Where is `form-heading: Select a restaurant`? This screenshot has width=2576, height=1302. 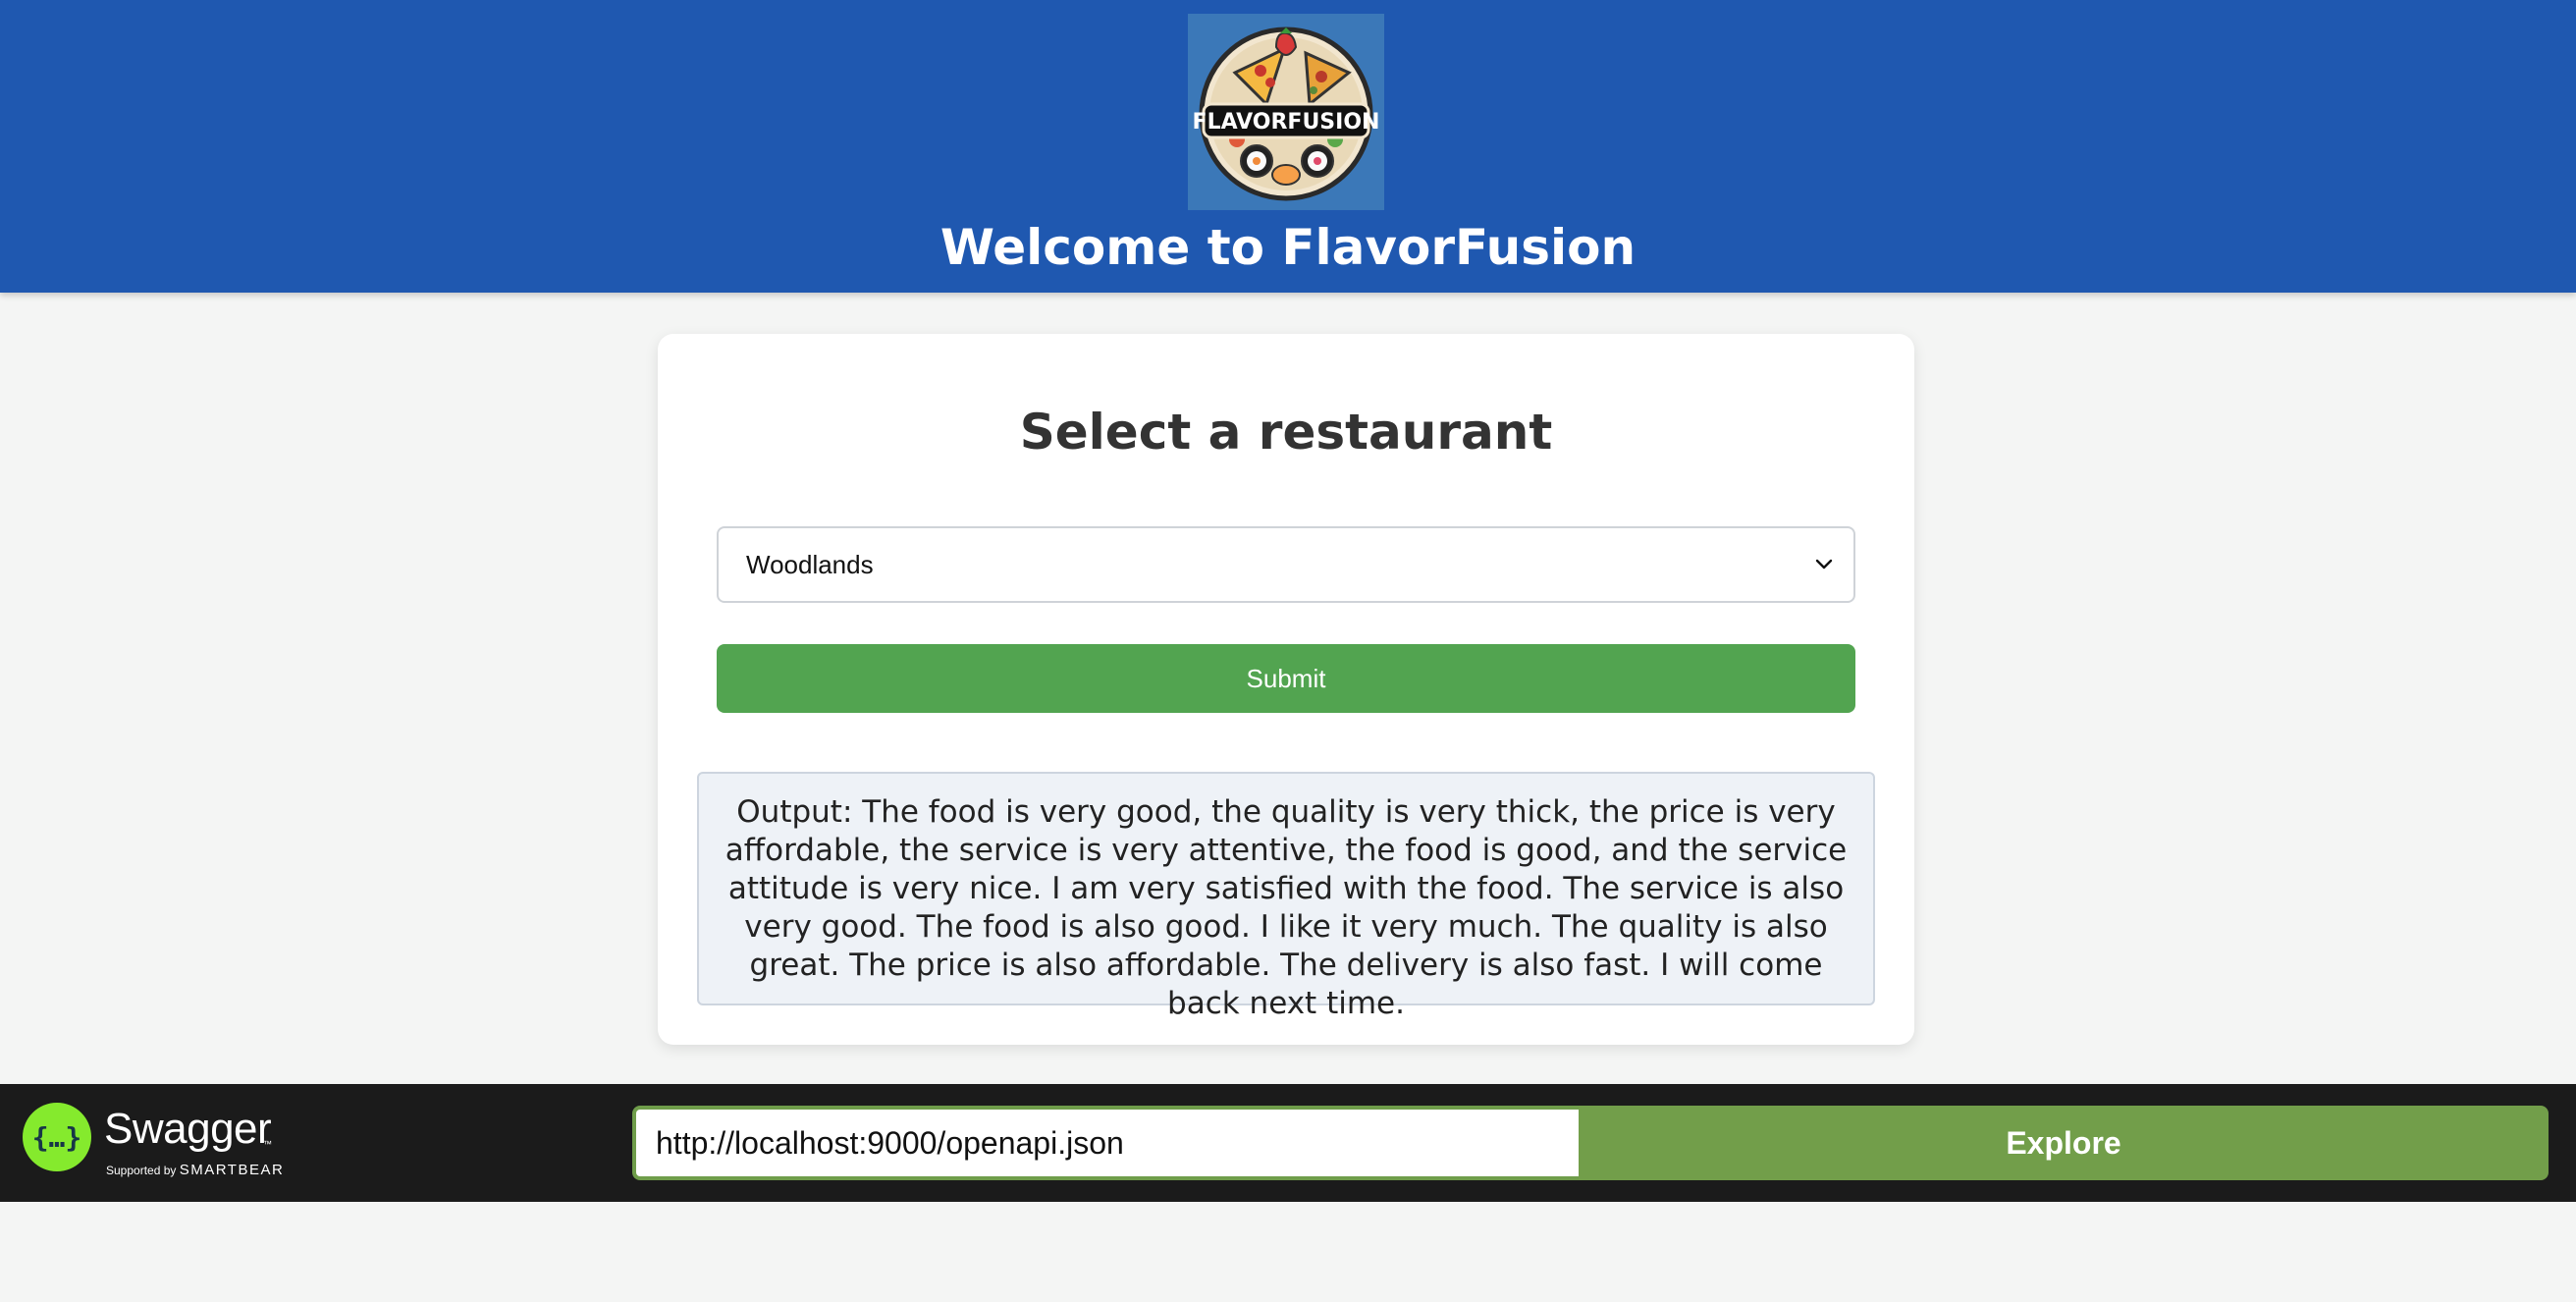
form-heading: Select a restaurant is located at coordinates (1286, 432).